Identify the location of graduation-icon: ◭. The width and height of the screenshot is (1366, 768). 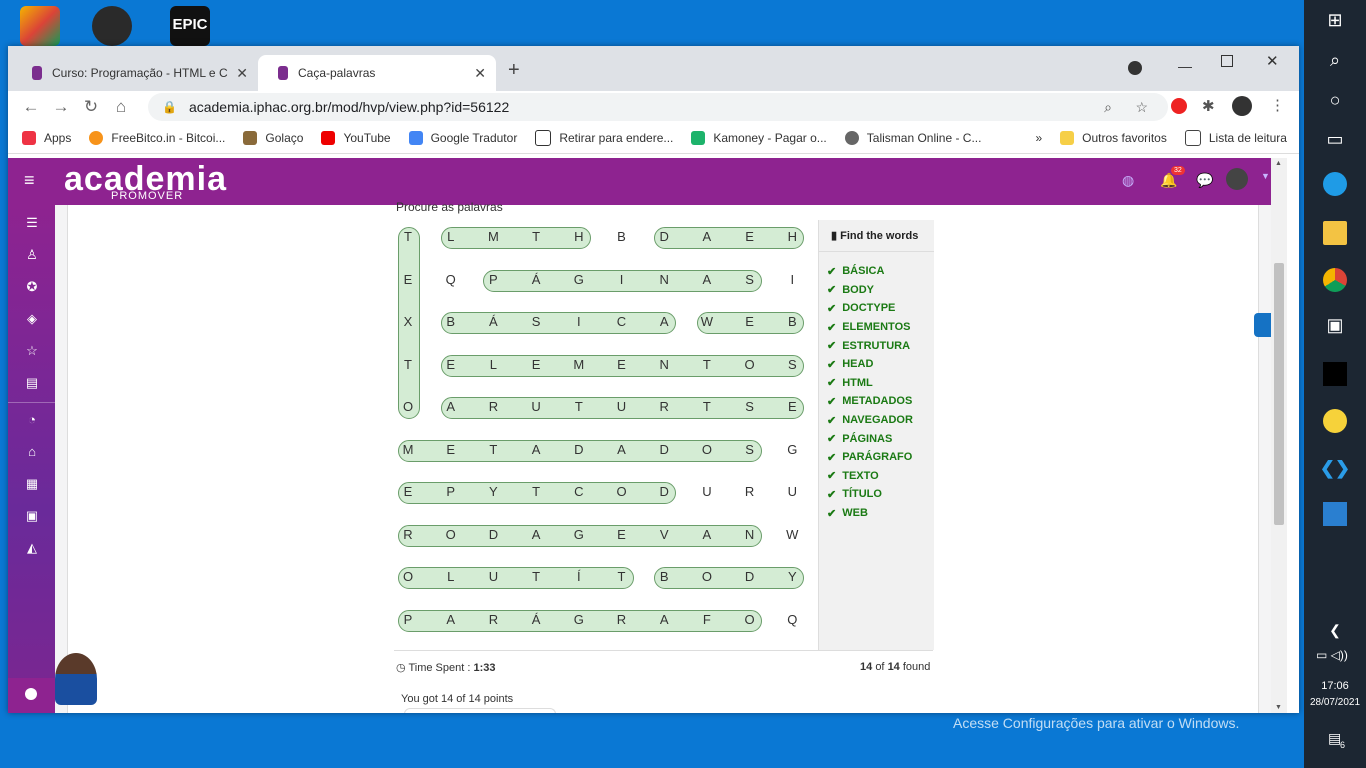
(32, 548).